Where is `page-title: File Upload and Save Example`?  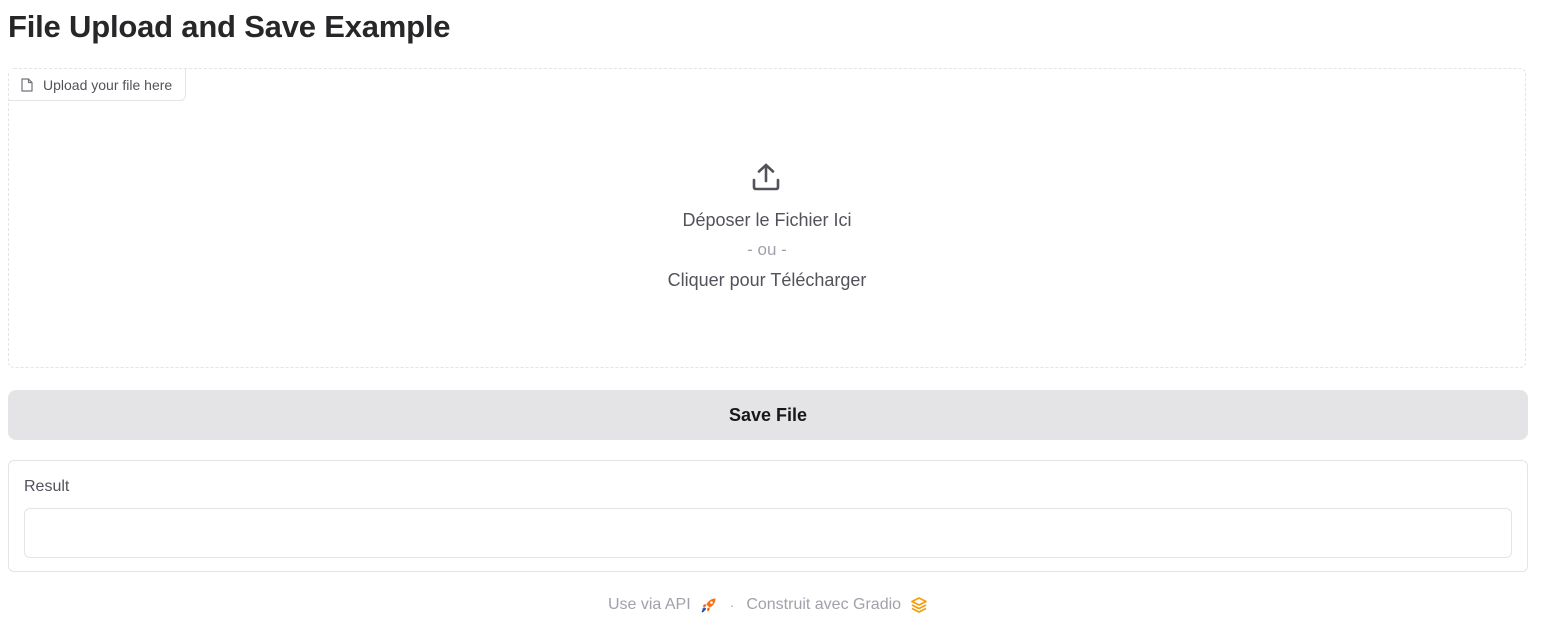 page-title: File Upload and Save Example is located at coordinates (229, 26).